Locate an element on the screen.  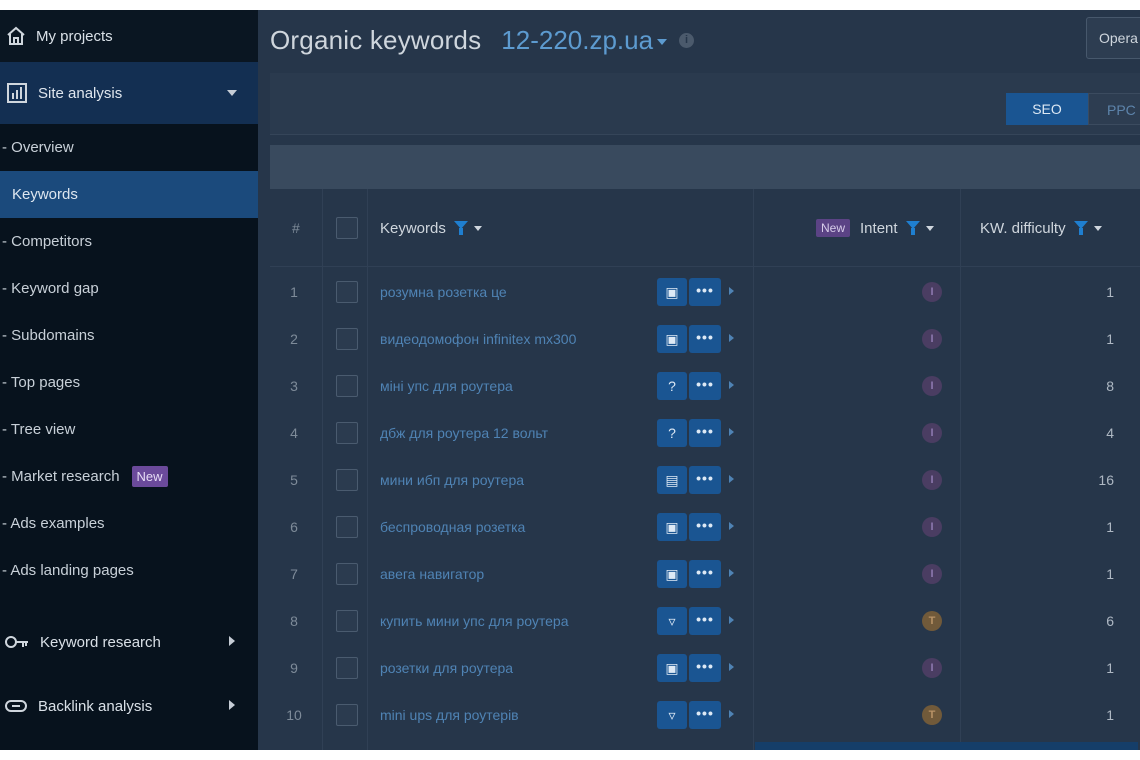
info-icon: i is located at coordinates (687, 40).